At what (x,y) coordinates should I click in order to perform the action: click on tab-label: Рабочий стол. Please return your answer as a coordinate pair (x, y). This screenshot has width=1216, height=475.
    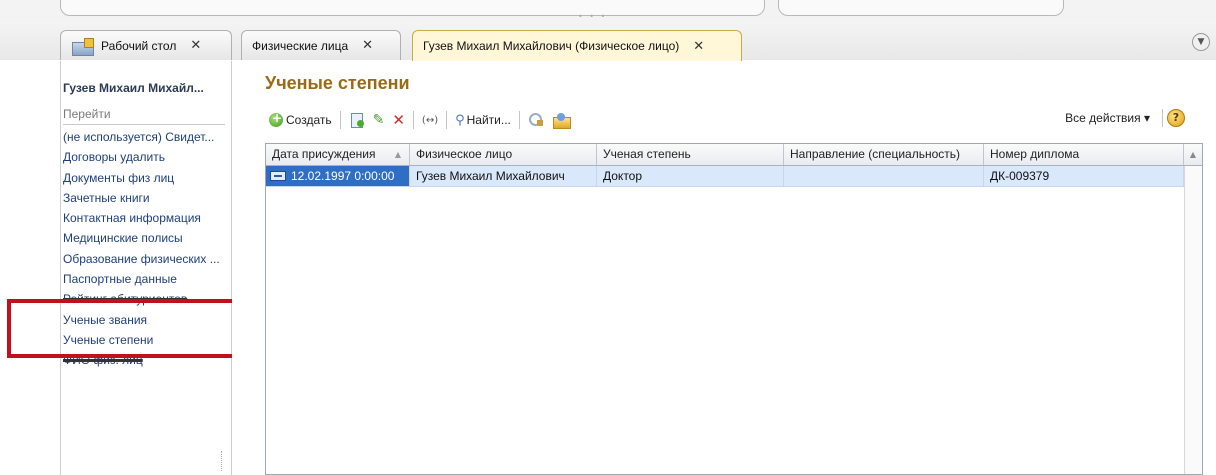
    Looking at the image, I should click on (139, 45).